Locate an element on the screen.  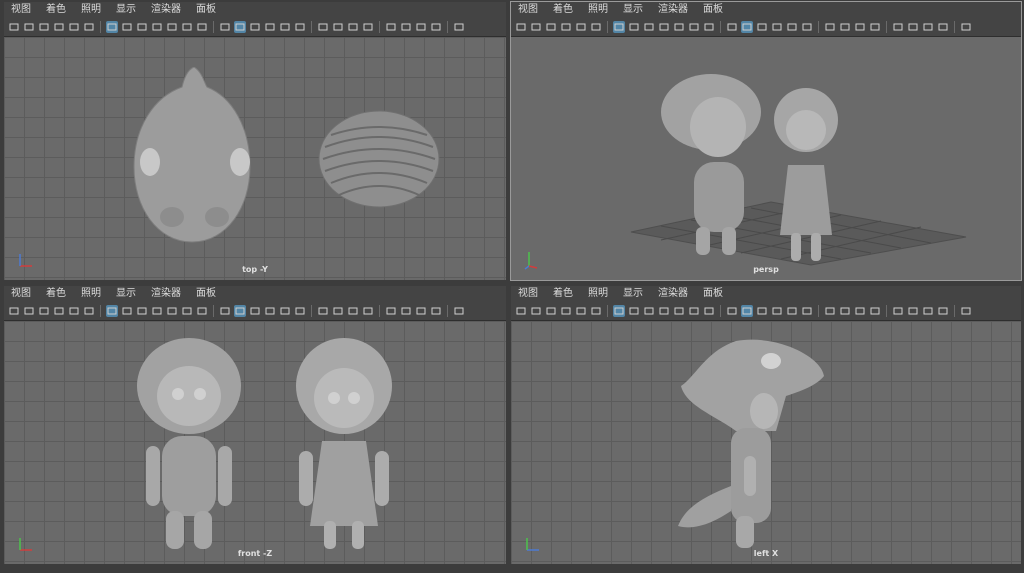
safe-title-icon is located at coordinates (202, 27).